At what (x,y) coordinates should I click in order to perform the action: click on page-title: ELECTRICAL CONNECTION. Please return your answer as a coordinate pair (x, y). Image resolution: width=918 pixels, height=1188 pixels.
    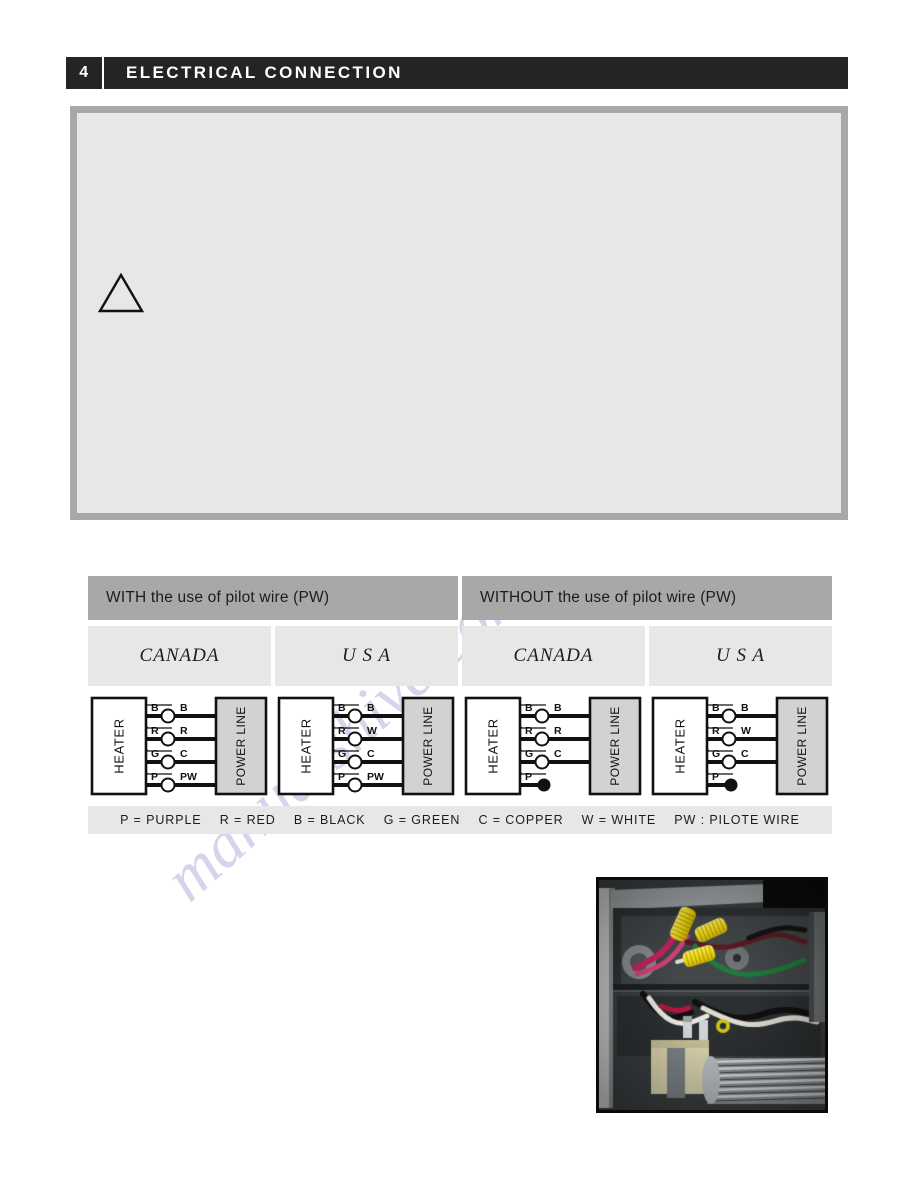
    Looking at the image, I should click on (264, 72).